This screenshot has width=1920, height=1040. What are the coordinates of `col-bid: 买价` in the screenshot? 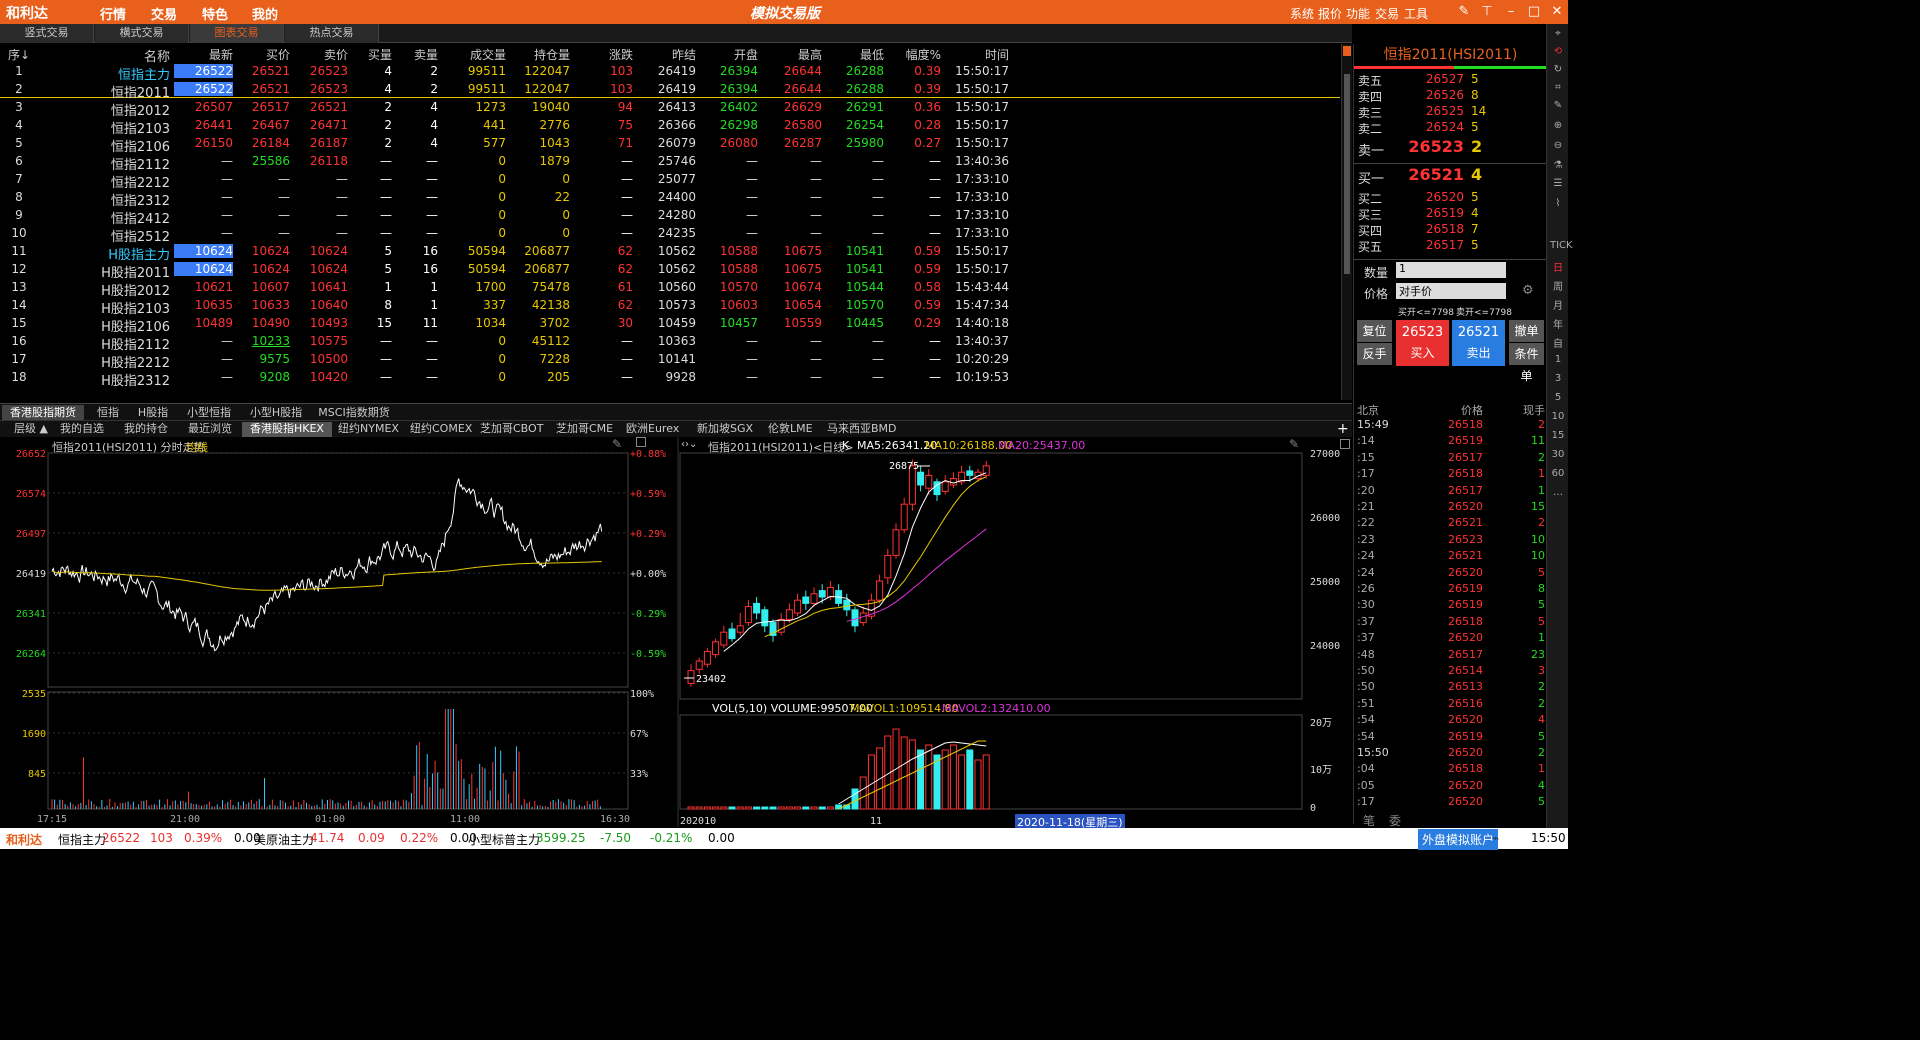 It's located at (263, 54).